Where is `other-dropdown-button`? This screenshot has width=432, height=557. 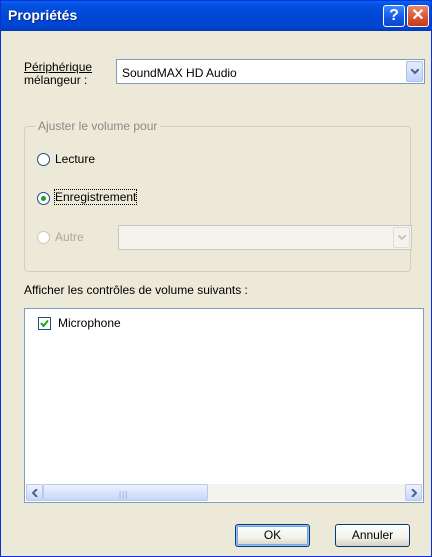 other-dropdown-button is located at coordinates (401, 237).